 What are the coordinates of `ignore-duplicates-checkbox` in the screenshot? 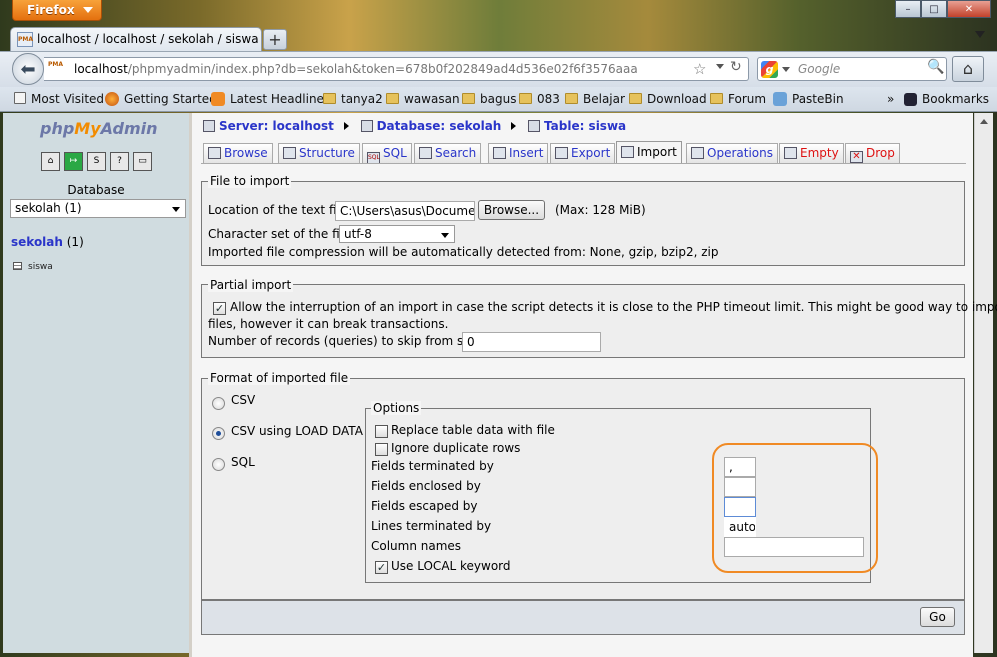 It's located at (381, 449).